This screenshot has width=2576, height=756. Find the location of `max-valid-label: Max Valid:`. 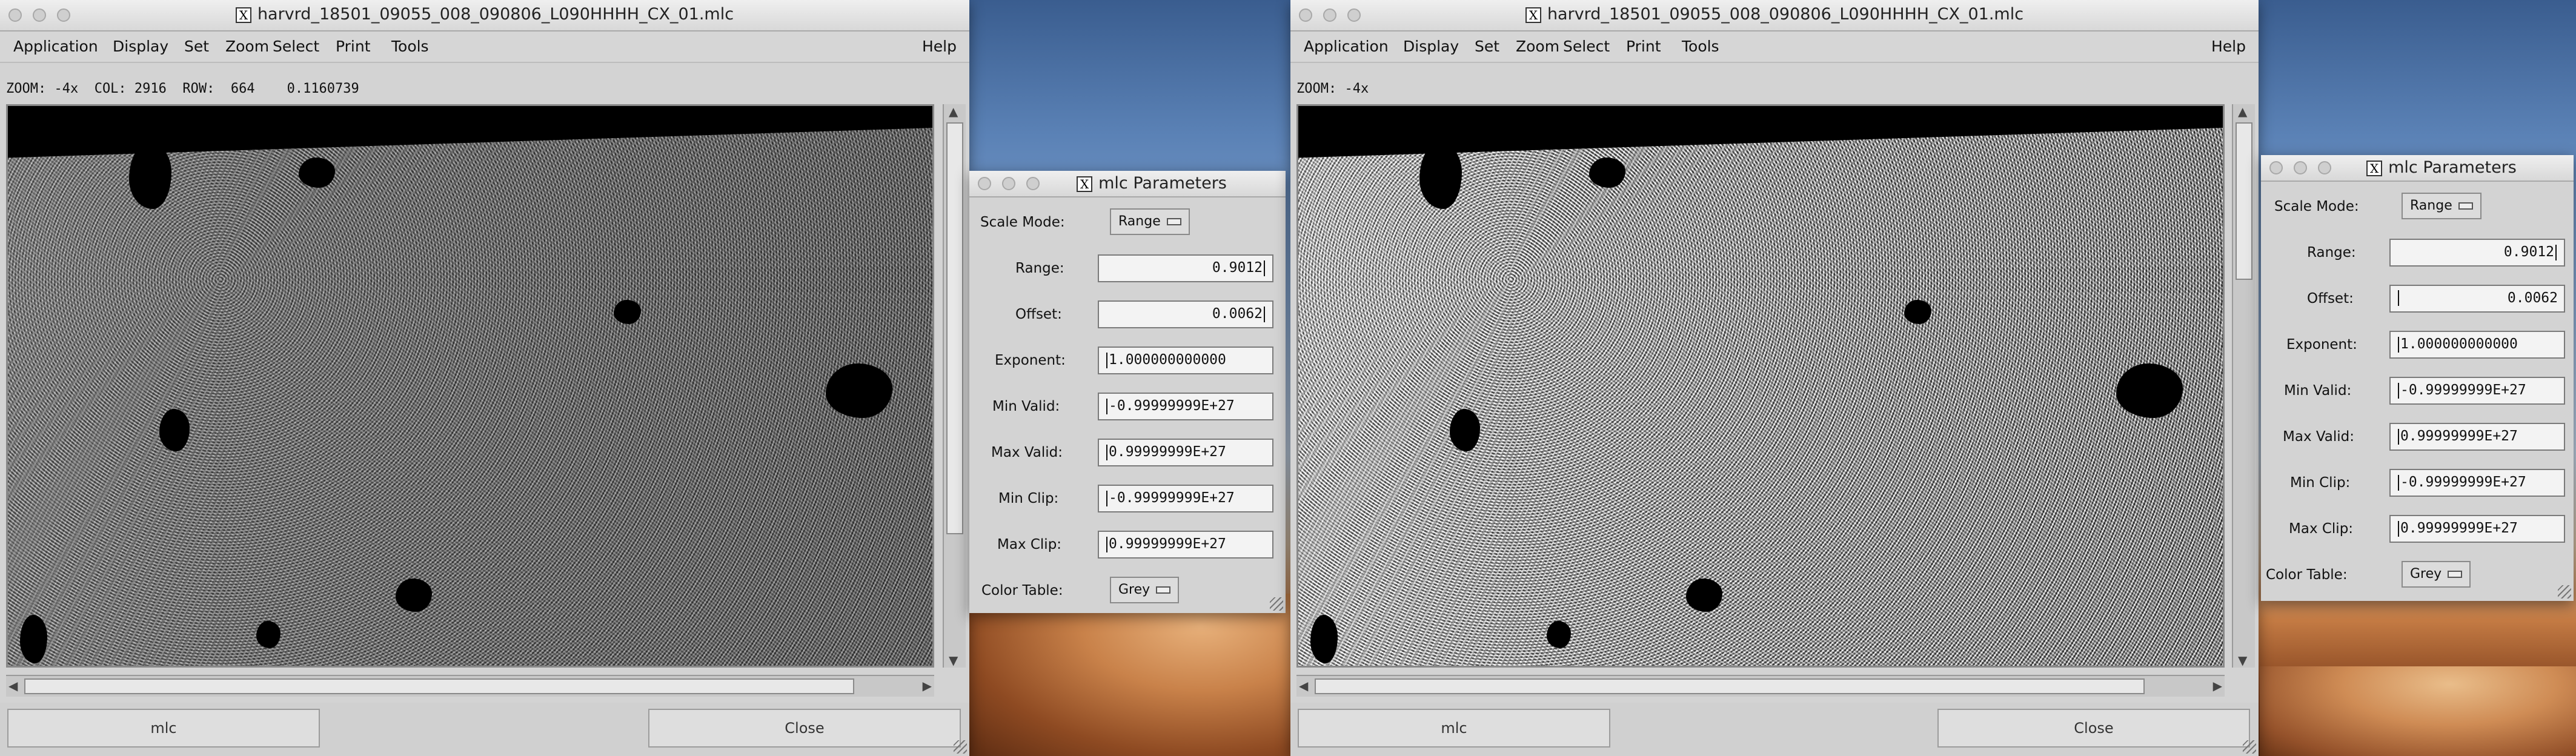

max-valid-label: Max Valid: is located at coordinates (1027, 452).